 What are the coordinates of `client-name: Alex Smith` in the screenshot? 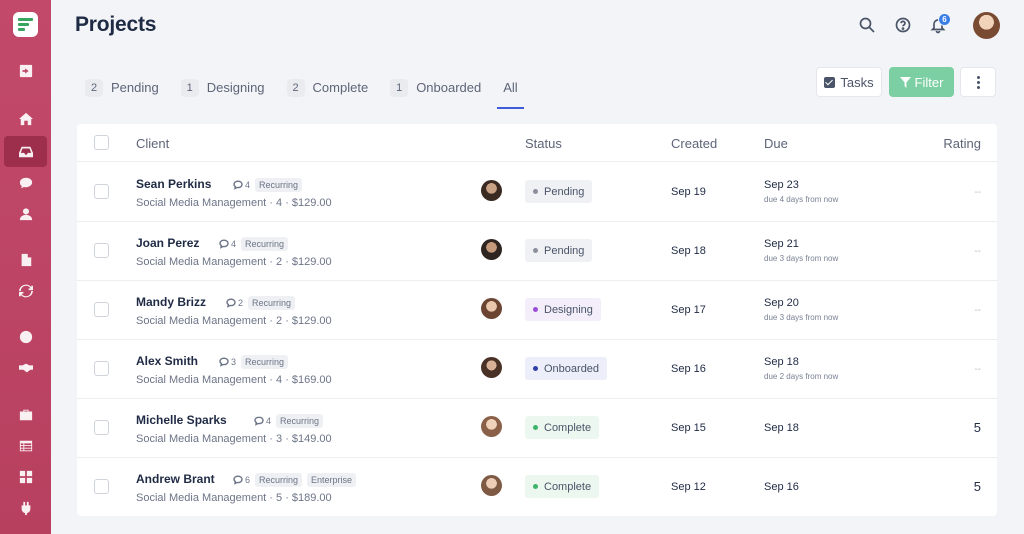 It's located at (167, 361).